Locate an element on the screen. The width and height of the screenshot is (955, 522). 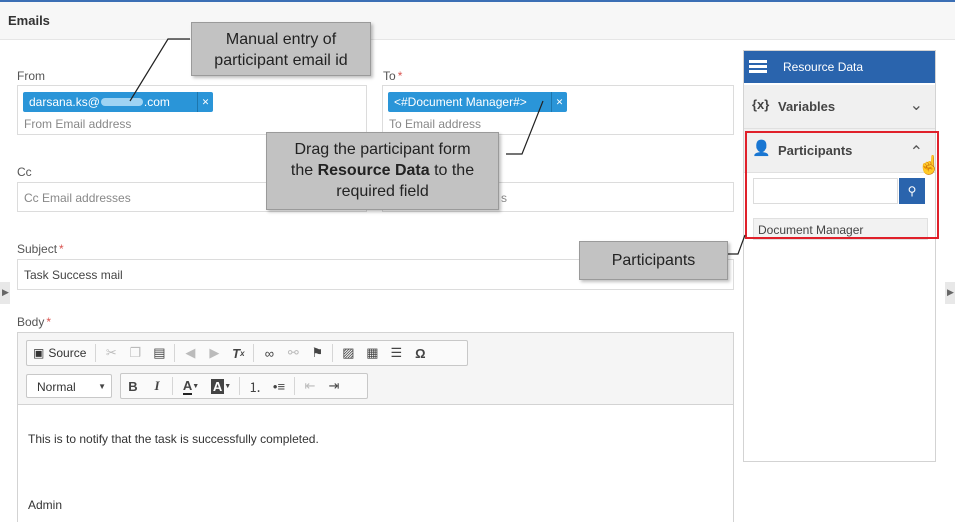
drag-callout-line-1: Drag the participant form is located at coordinates (382, 149).